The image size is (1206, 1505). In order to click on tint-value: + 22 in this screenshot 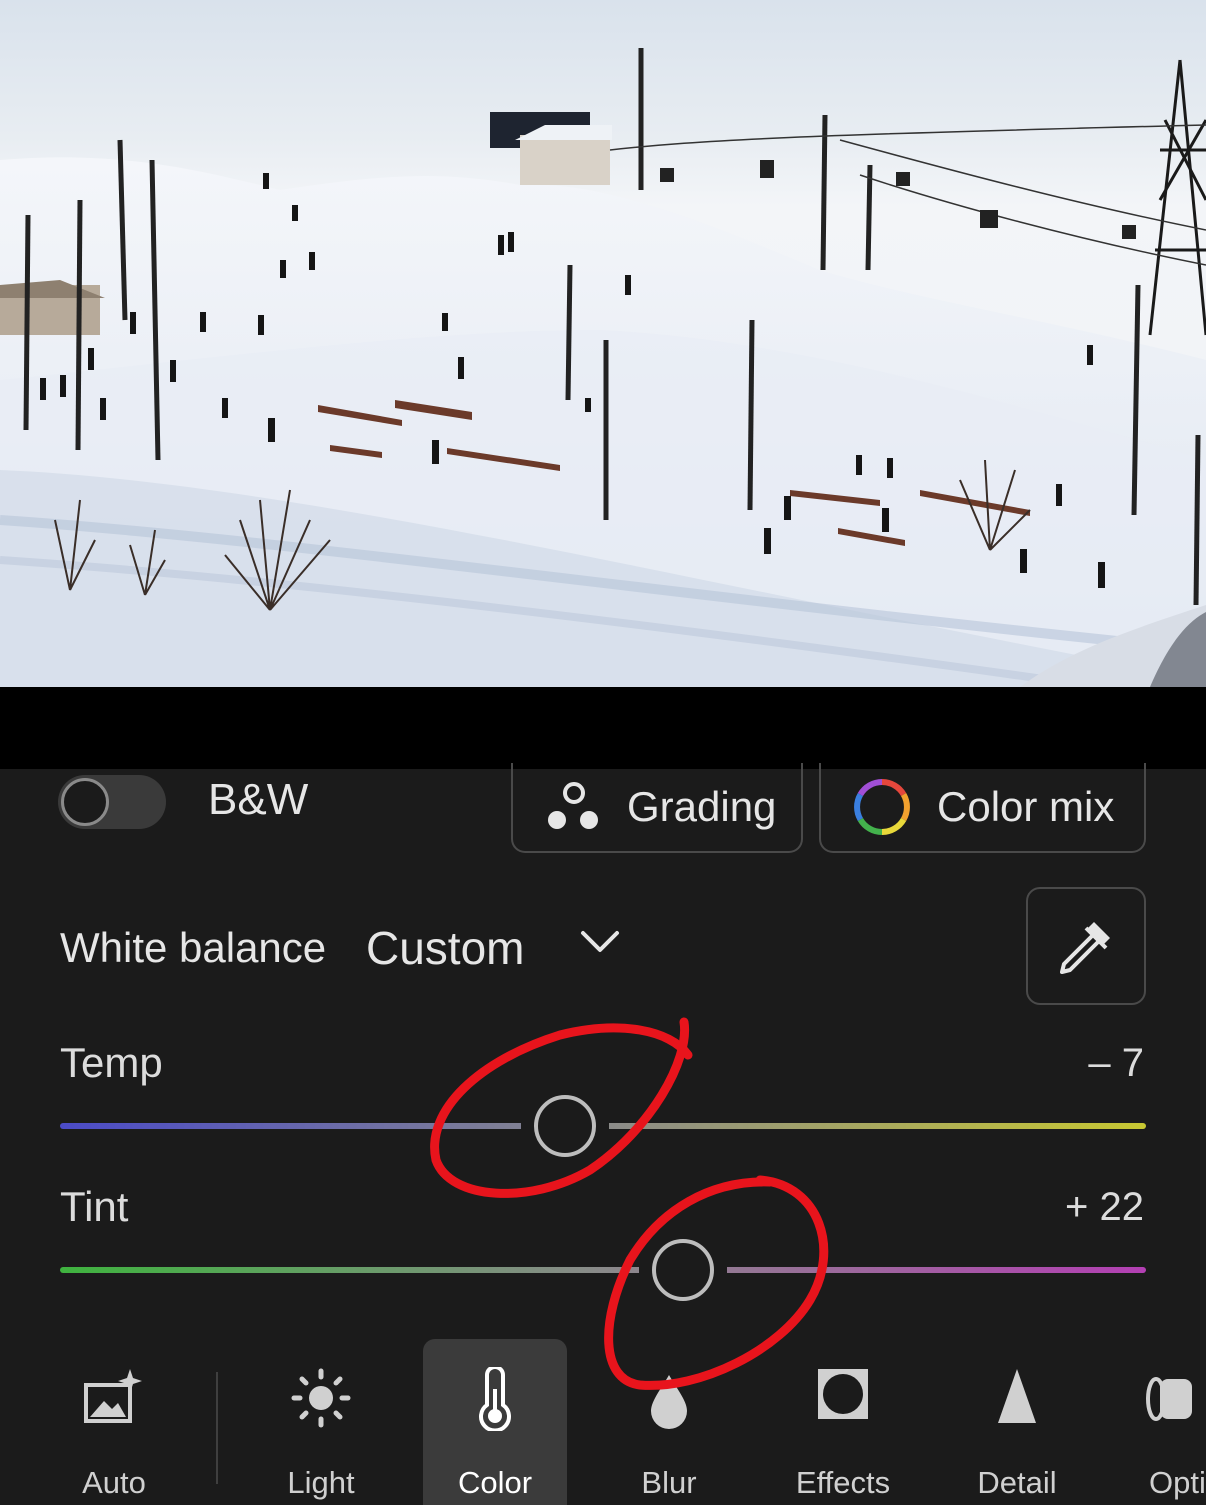, I will do `click(1104, 1207)`.